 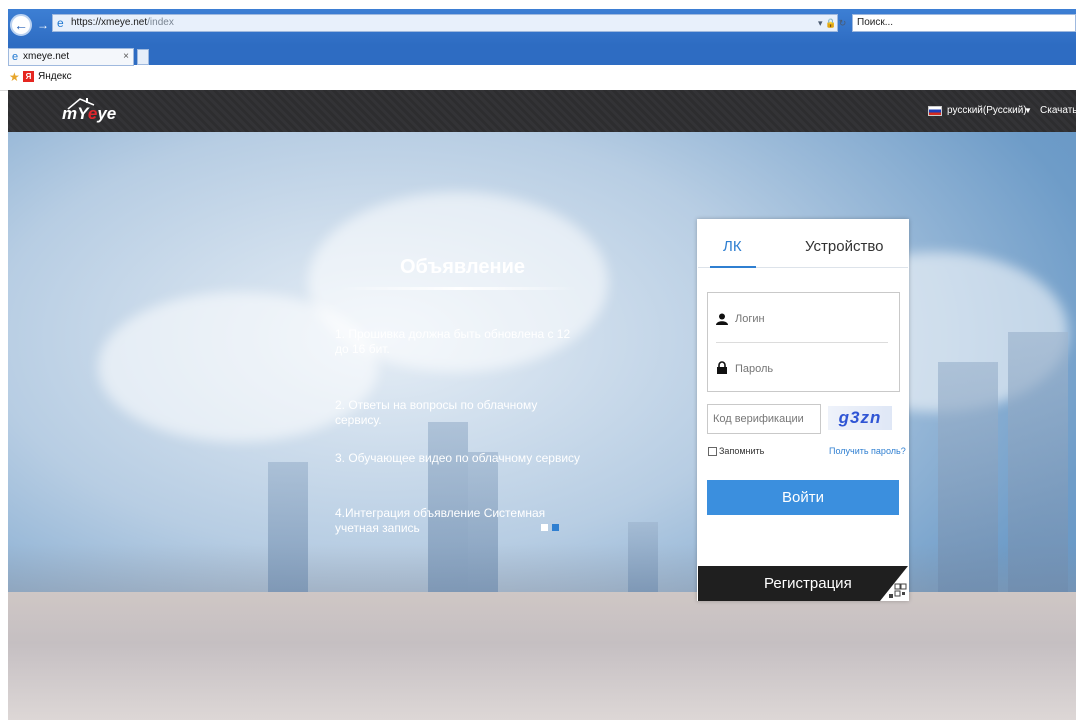 What do you see at coordinates (555, 527) in the screenshot?
I see `pager-dot-active` at bounding box center [555, 527].